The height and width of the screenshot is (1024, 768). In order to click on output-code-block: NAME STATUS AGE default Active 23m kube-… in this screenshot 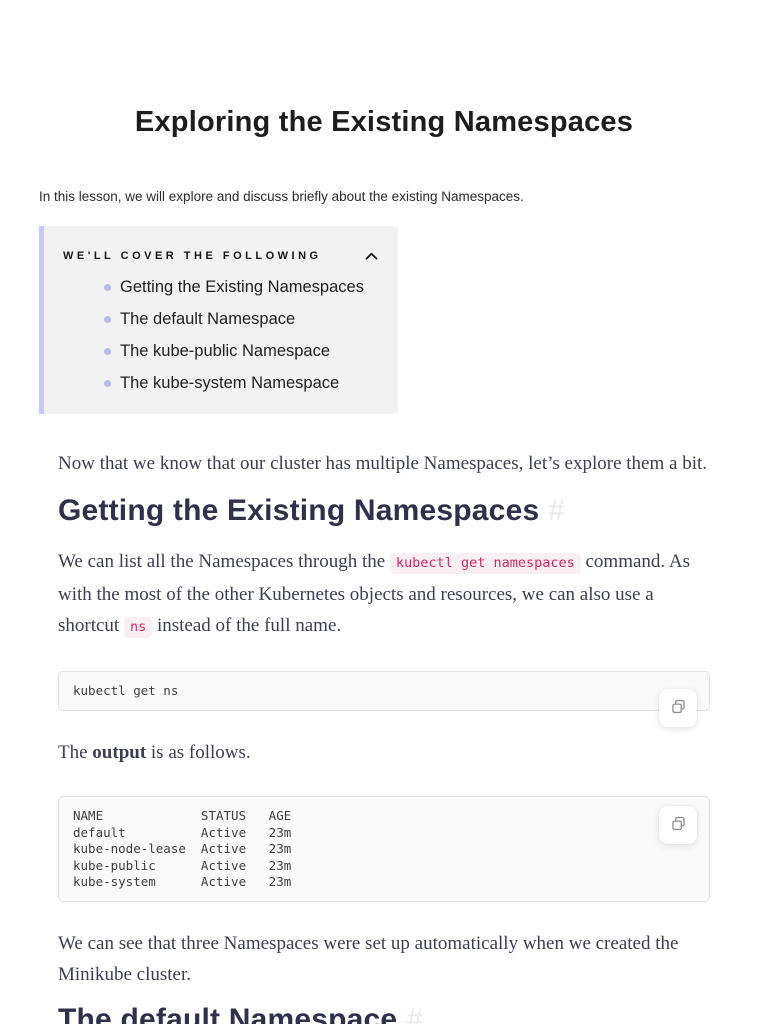, I will do `click(384, 849)`.